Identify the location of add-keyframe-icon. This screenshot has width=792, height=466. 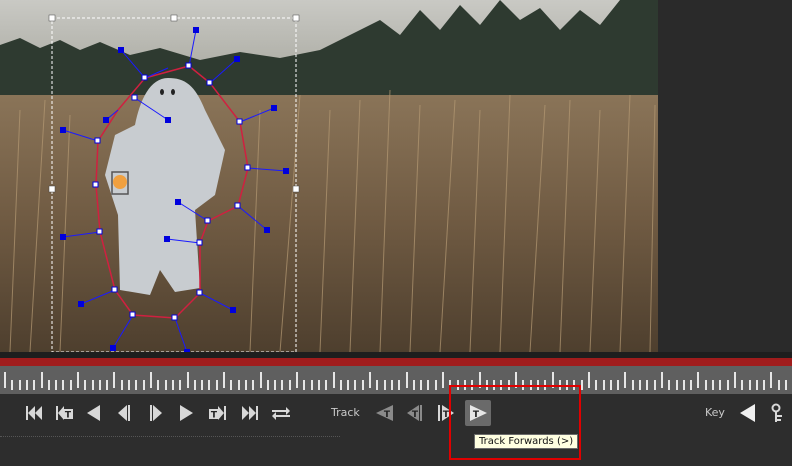
(747, 413).